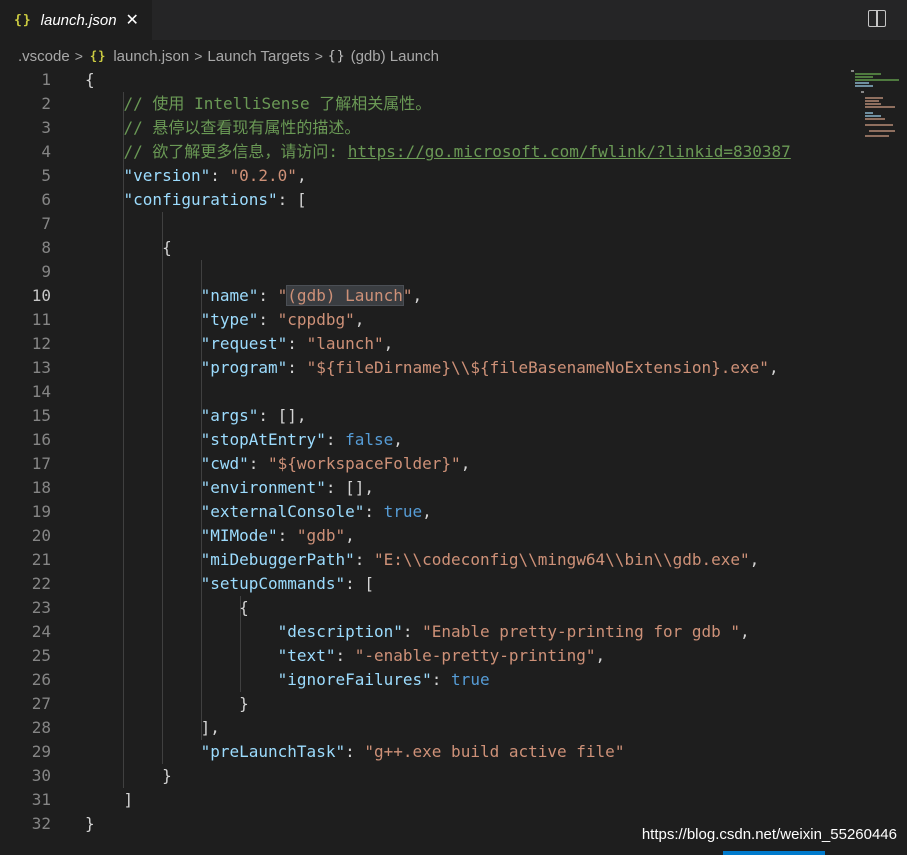  What do you see at coordinates (41, 319) in the screenshot?
I see `line-number: 11` at bounding box center [41, 319].